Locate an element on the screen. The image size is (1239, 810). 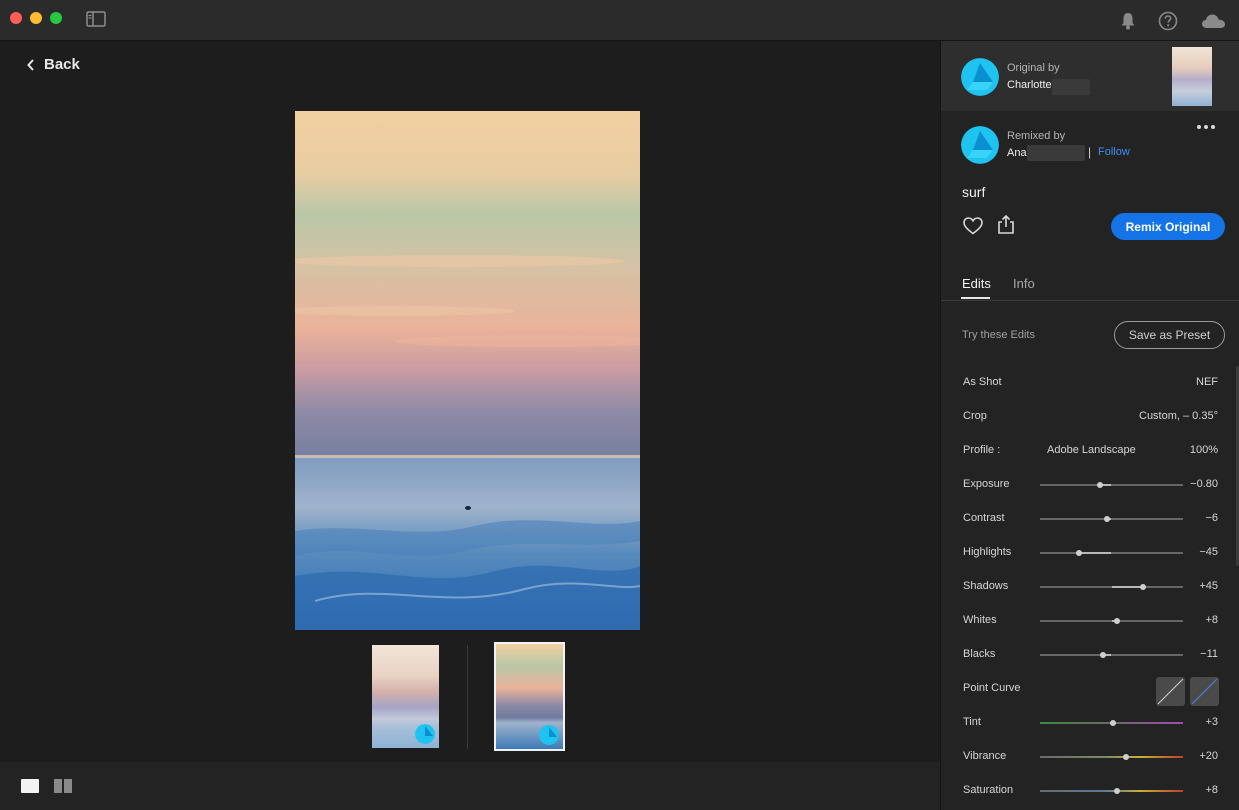
single-view-icon is located at coordinates (30, 786).